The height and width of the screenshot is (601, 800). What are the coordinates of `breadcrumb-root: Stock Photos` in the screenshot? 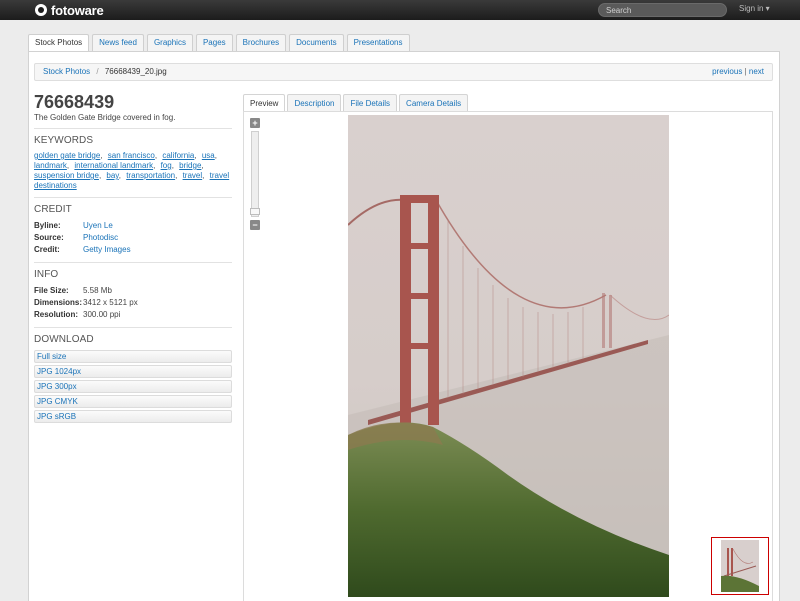 It's located at (66, 71).